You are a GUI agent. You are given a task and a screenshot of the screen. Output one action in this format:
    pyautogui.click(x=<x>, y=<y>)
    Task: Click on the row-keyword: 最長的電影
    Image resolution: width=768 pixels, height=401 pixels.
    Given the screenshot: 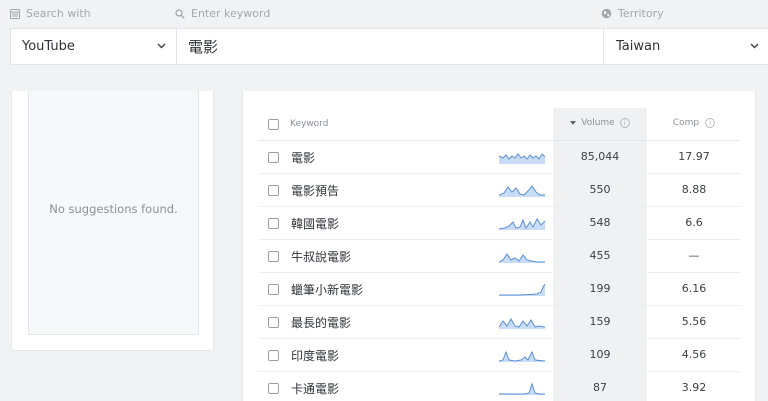 What is the action you would take?
    pyautogui.click(x=321, y=323)
    